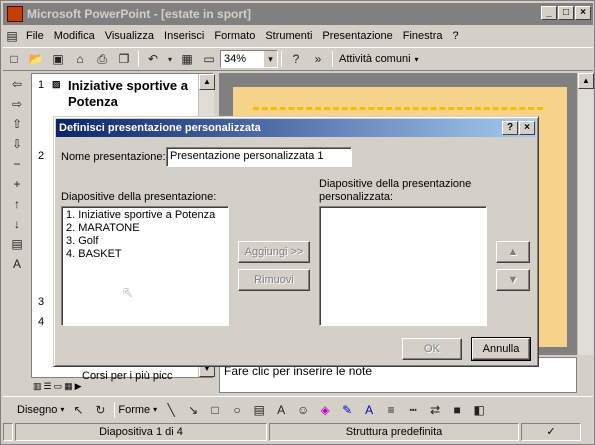 This screenshot has width=595, height=445. Describe the element at coordinates (288, 36) in the screenshot. I see `menu-strumenti: Strumenti` at that location.